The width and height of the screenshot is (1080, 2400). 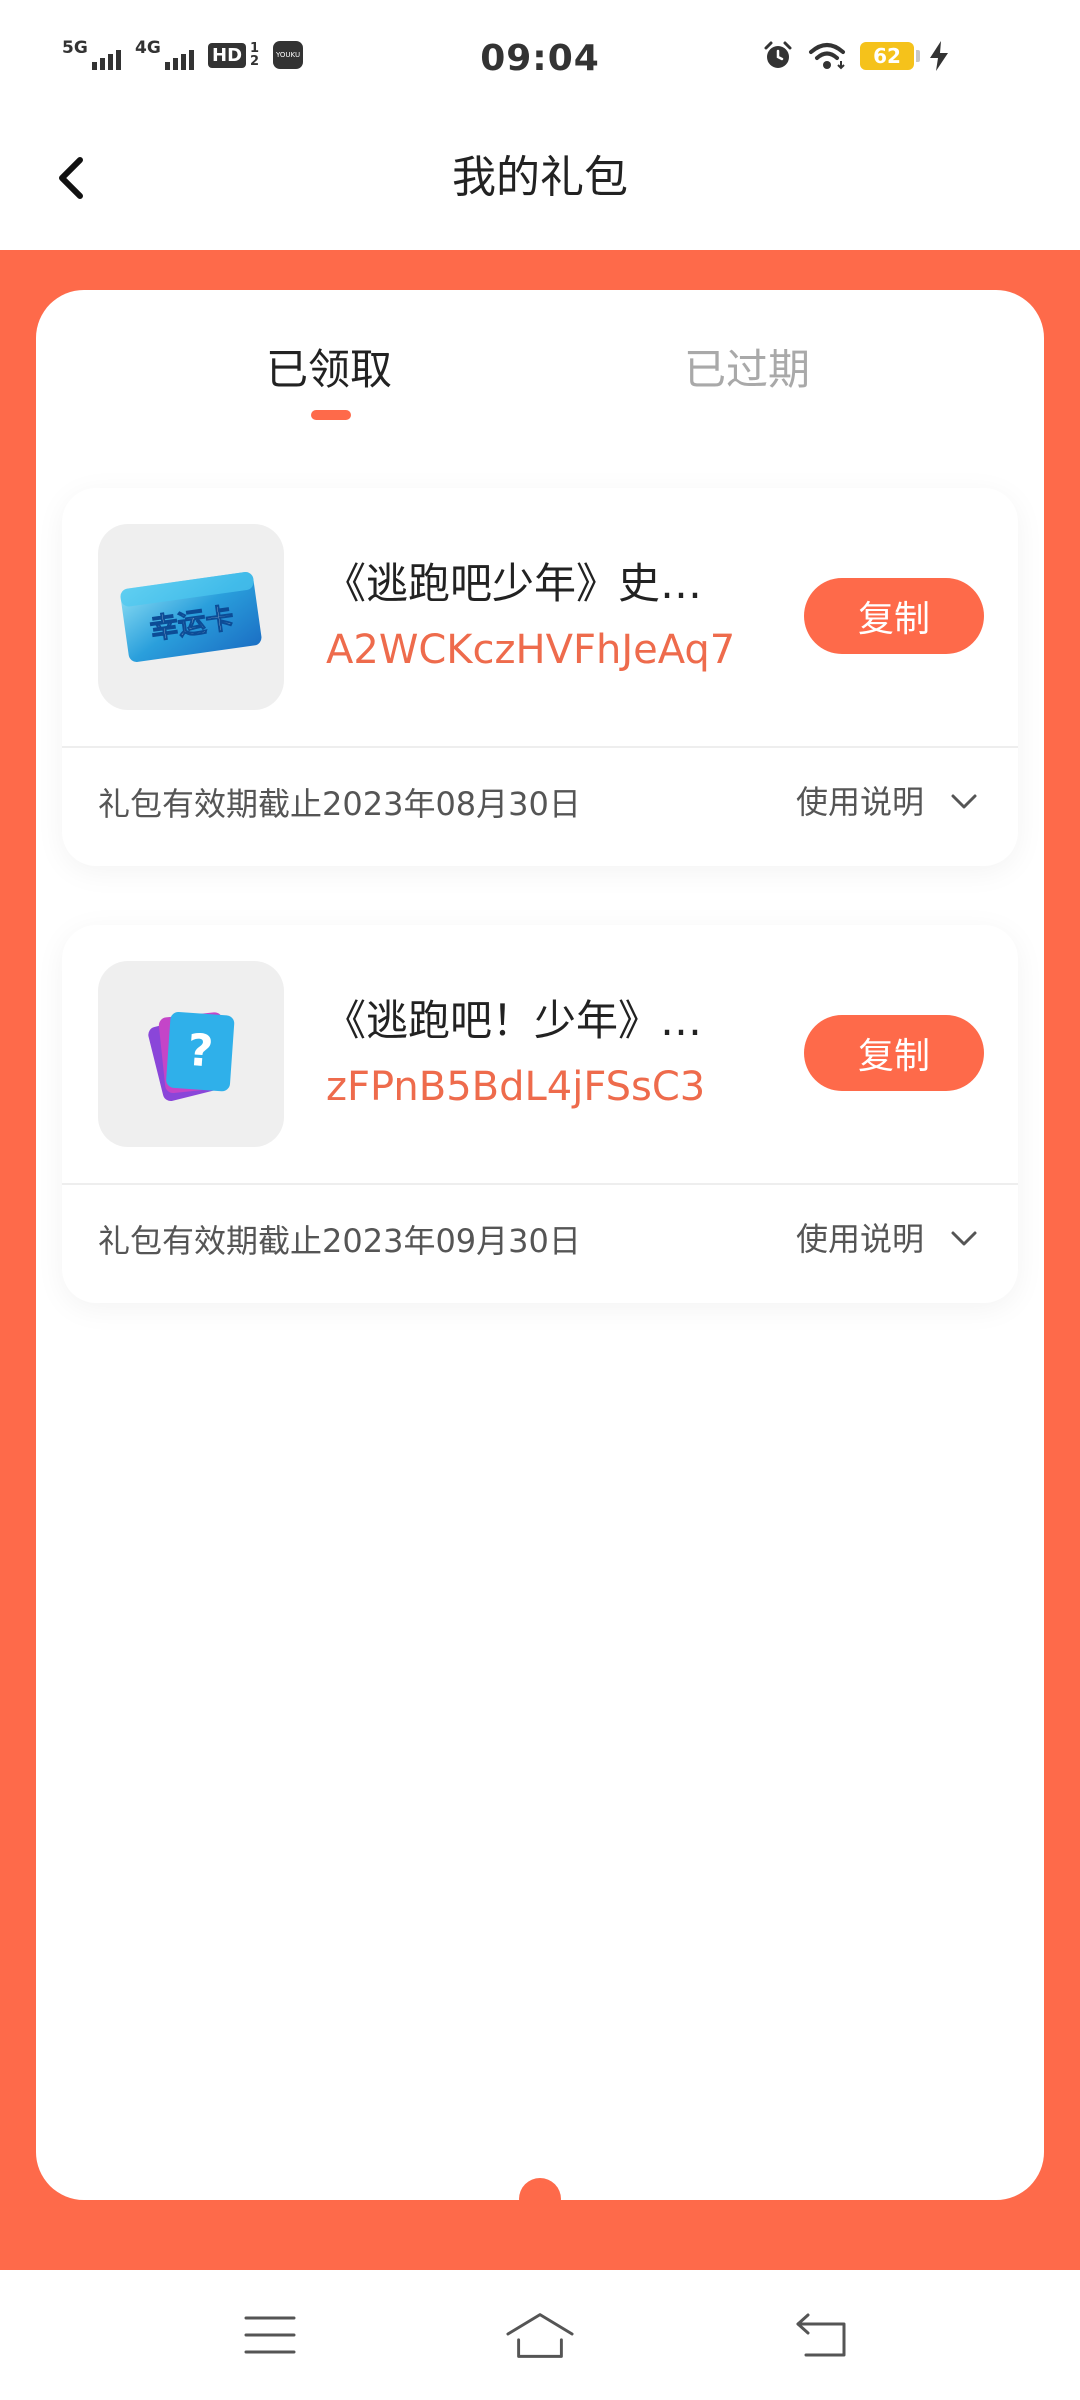 What do you see at coordinates (778, 54) in the screenshot?
I see `alarm-icon` at bounding box center [778, 54].